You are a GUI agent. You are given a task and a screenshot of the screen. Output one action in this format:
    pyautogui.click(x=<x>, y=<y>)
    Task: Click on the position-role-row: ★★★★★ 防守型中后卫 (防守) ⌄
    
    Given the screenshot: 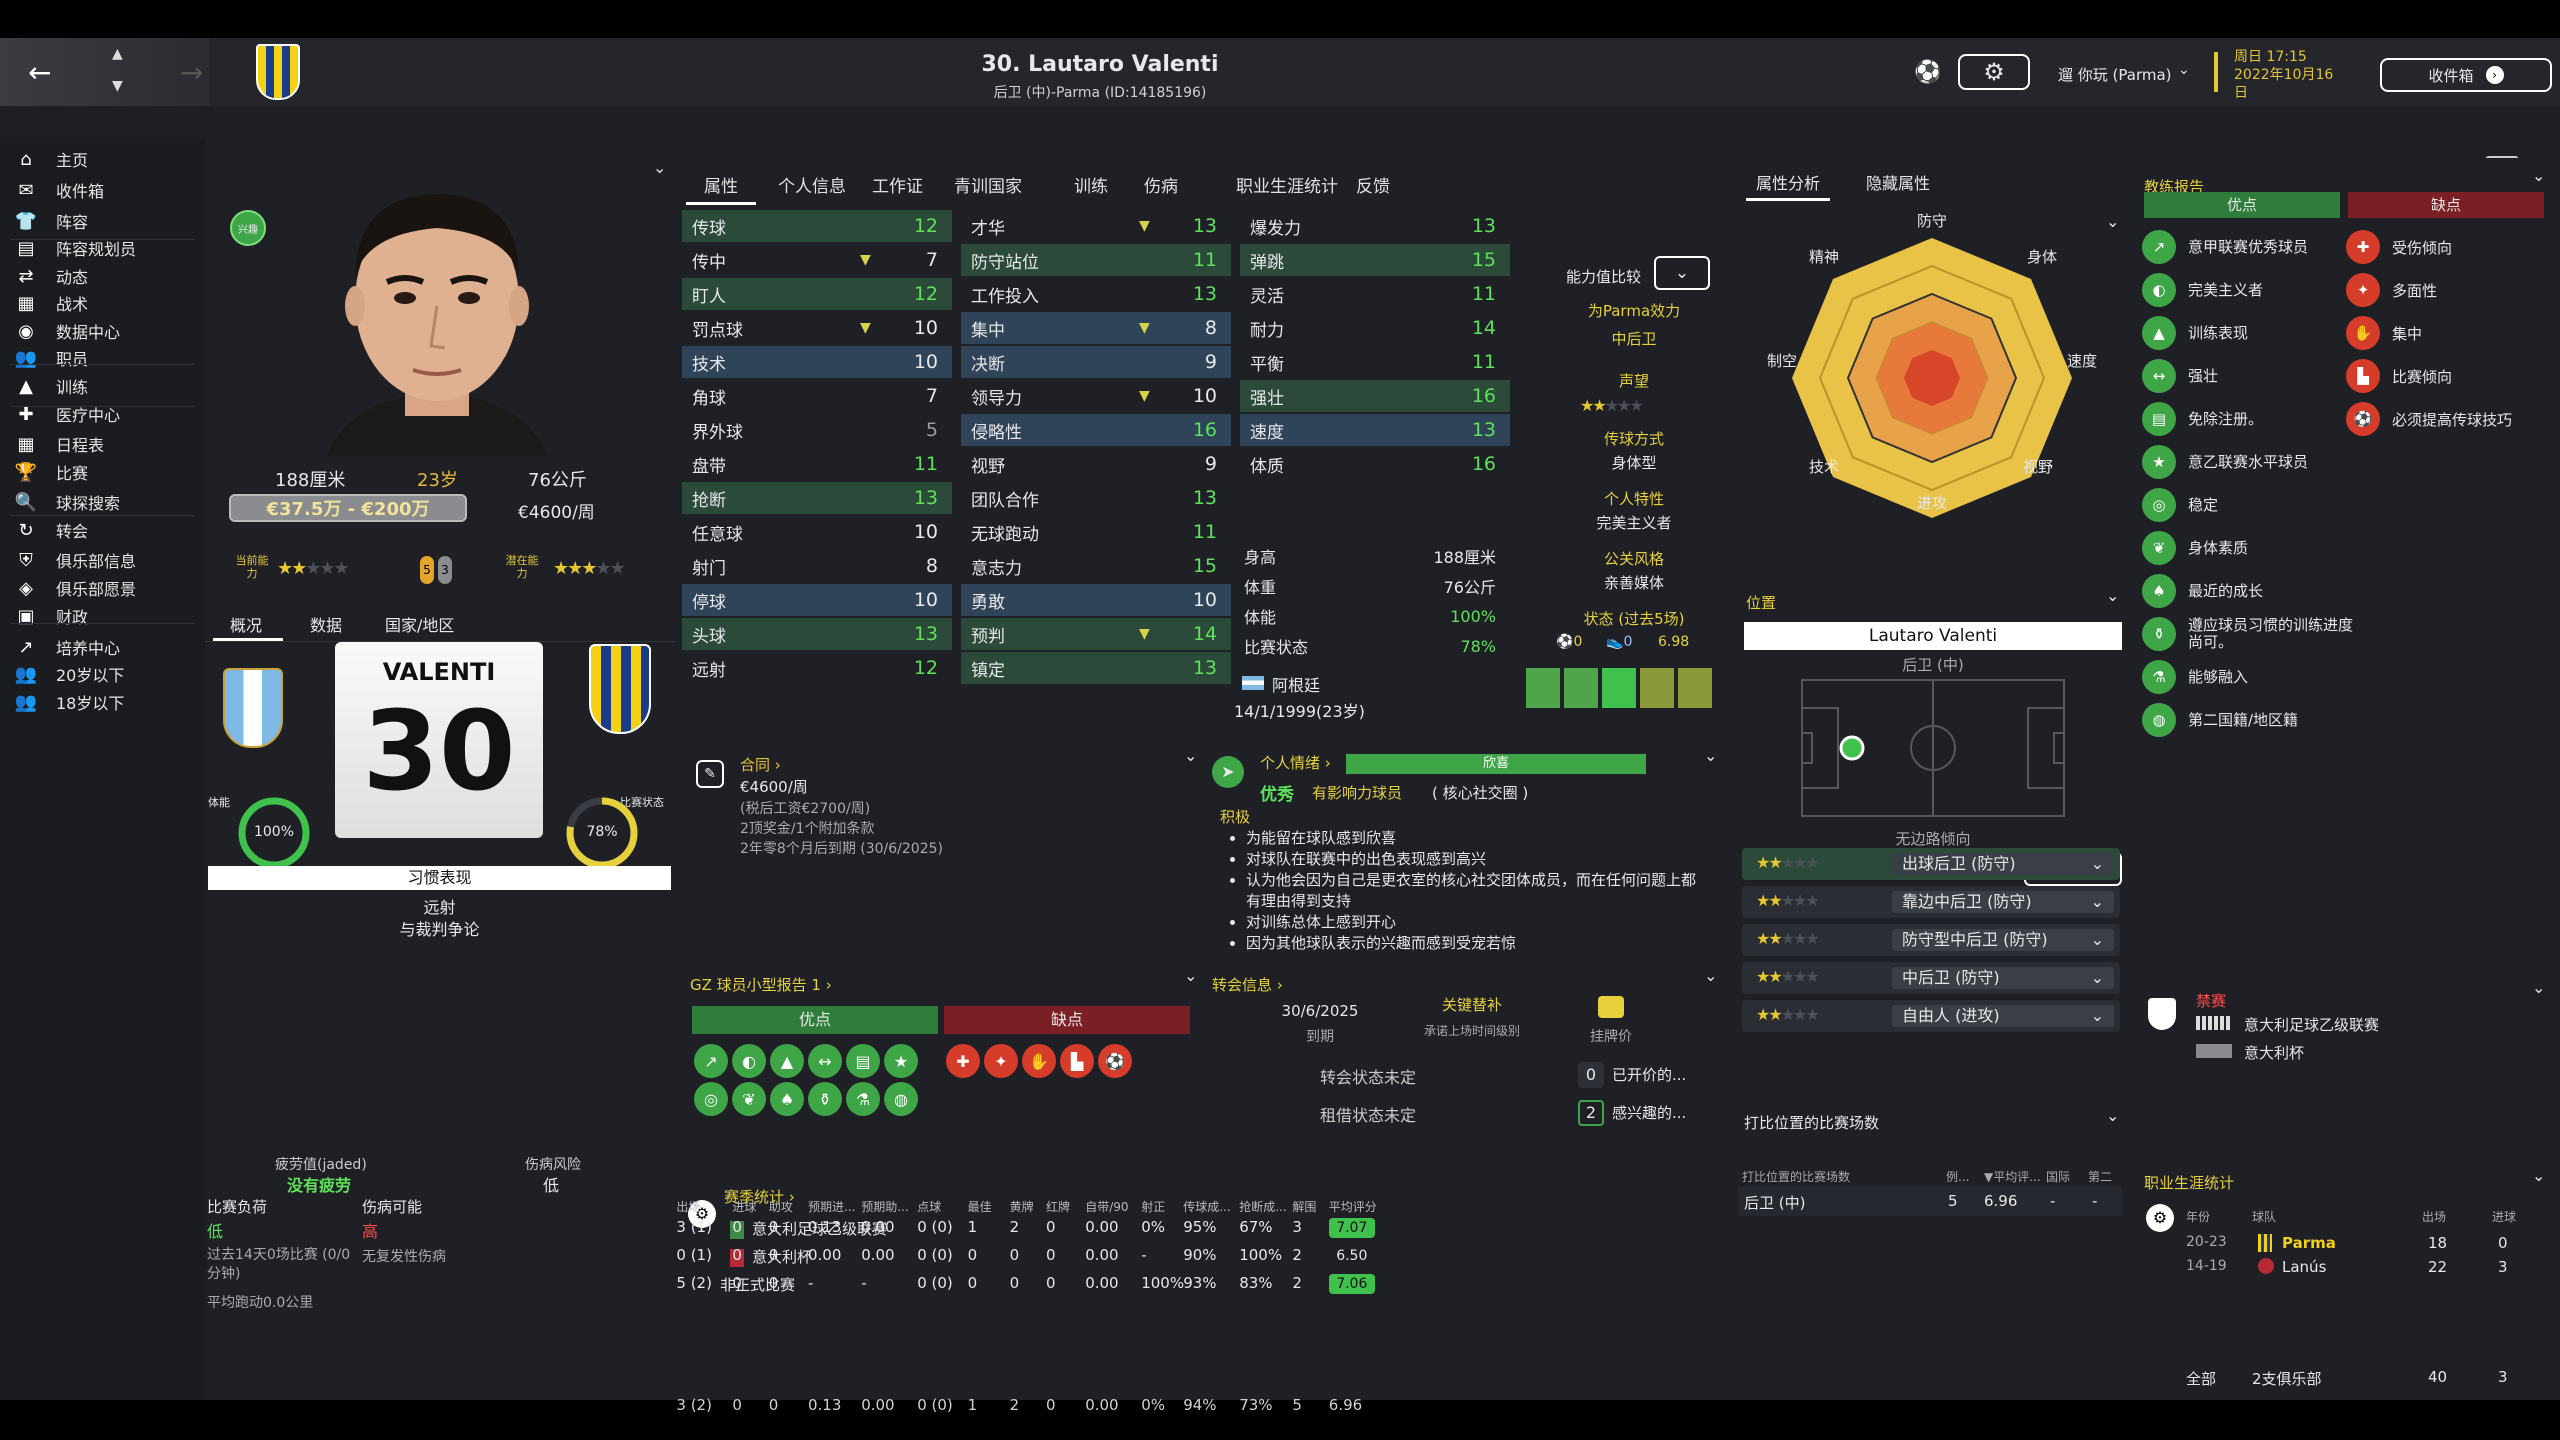 What is the action you would take?
    pyautogui.click(x=1931, y=940)
    